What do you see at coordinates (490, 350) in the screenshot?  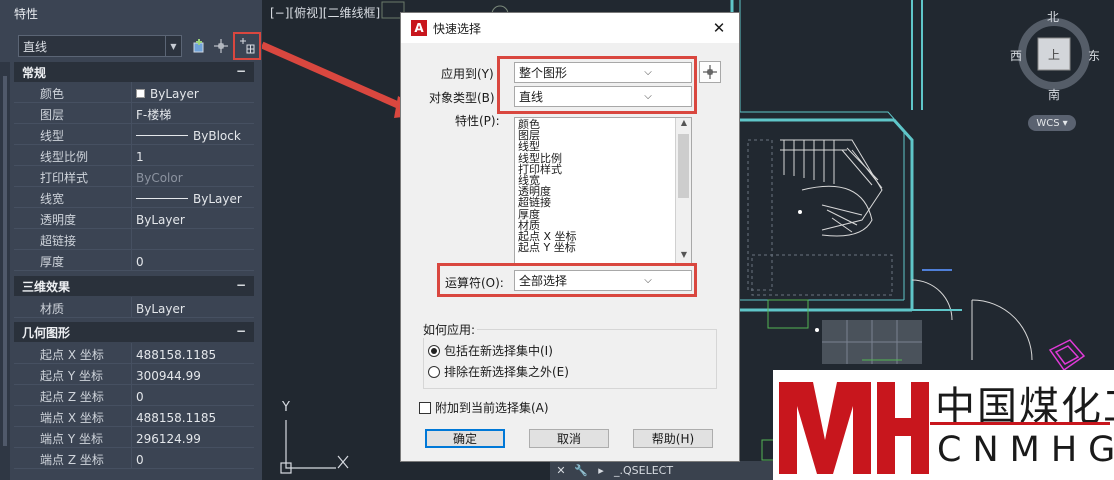 I see `include-radio: 包括在新选择集中(I)` at bounding box center [490, 350].